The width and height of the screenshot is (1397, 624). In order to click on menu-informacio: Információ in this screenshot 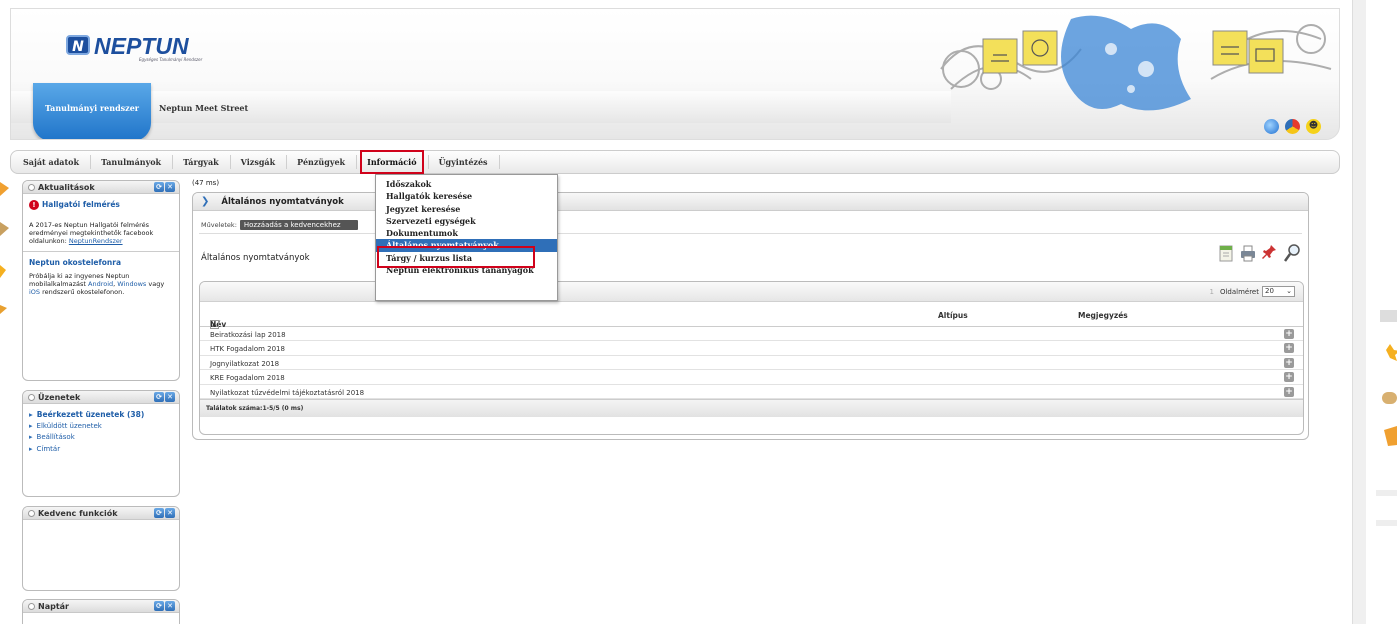, I will do `click(393, 162)`.